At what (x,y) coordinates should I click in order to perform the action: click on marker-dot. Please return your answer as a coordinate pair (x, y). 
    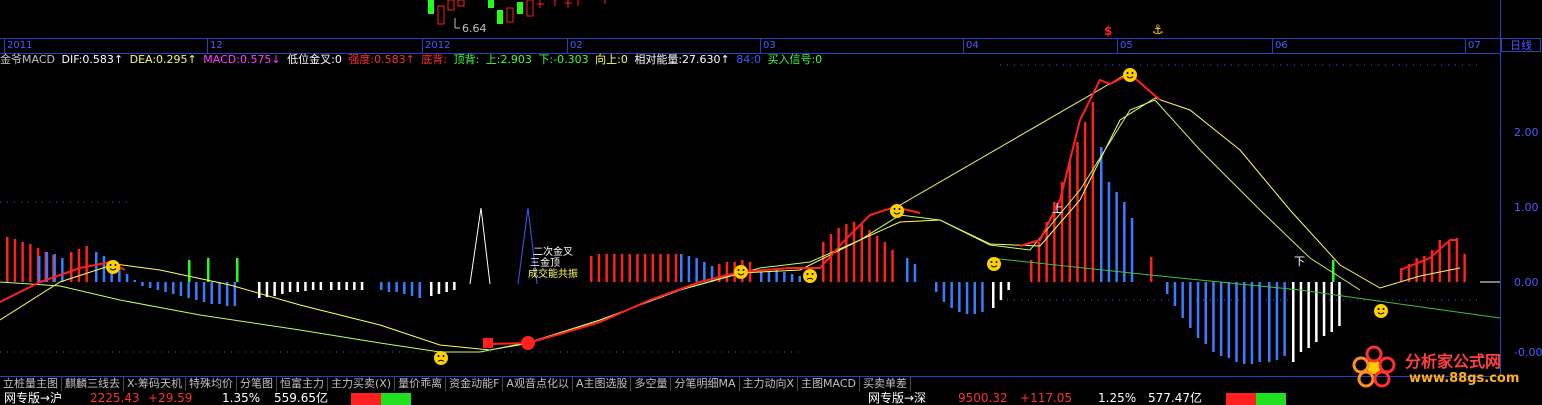
    Looking at the image, I should click on (528, 343).